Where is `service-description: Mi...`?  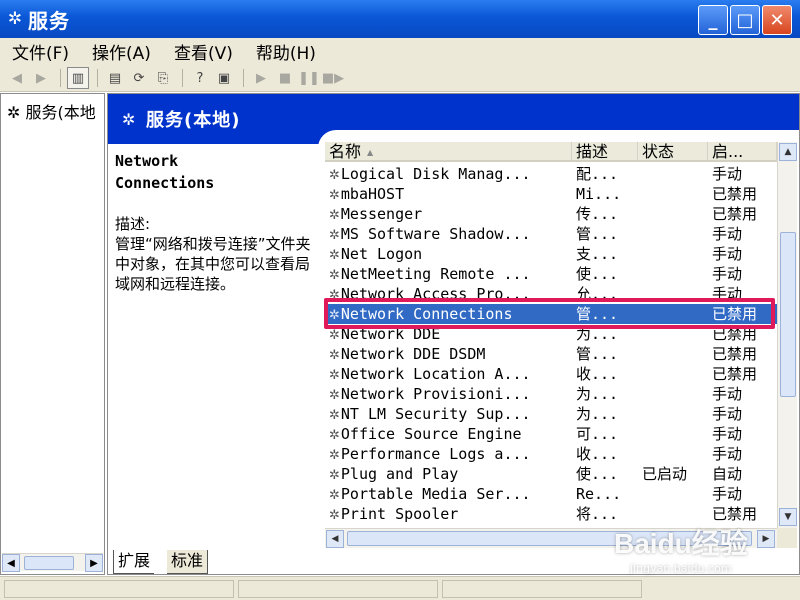
service-description: Mi... is located at coordinates (599, 194).